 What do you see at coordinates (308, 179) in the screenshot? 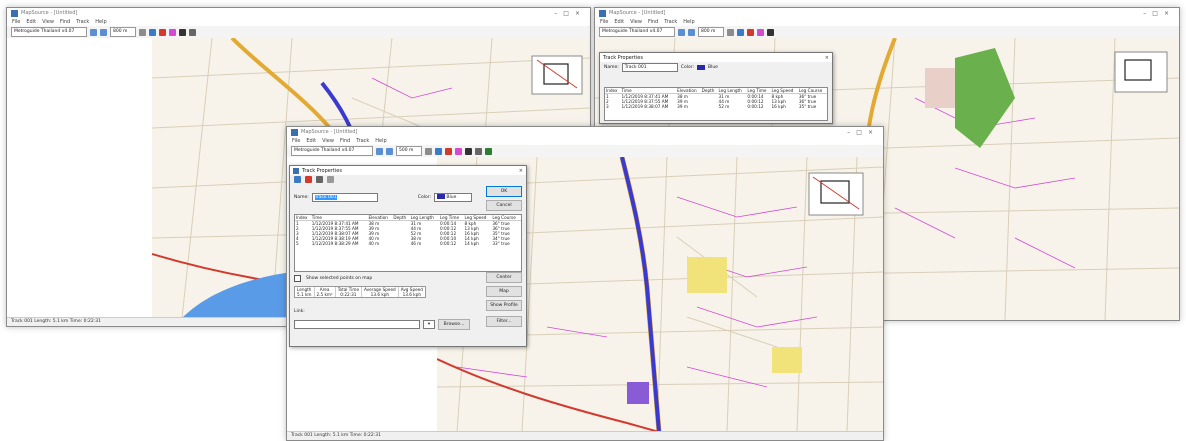
I see `delete-point-icon` at bounding box center [308, 179].